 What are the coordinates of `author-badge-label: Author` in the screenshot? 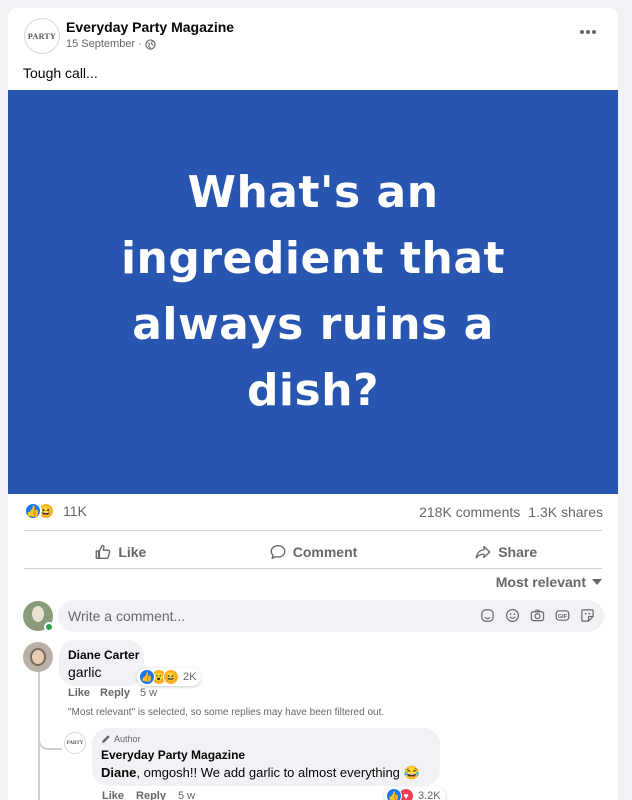 It's located at (127, 739).